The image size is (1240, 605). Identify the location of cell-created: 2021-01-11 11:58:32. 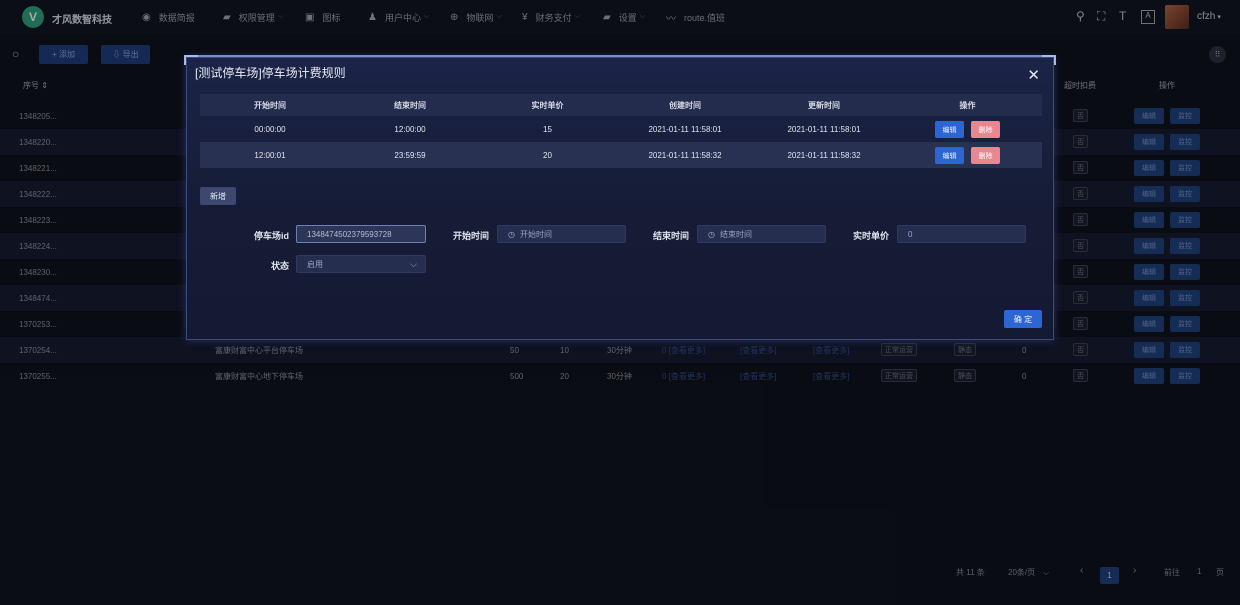
(685, 155).